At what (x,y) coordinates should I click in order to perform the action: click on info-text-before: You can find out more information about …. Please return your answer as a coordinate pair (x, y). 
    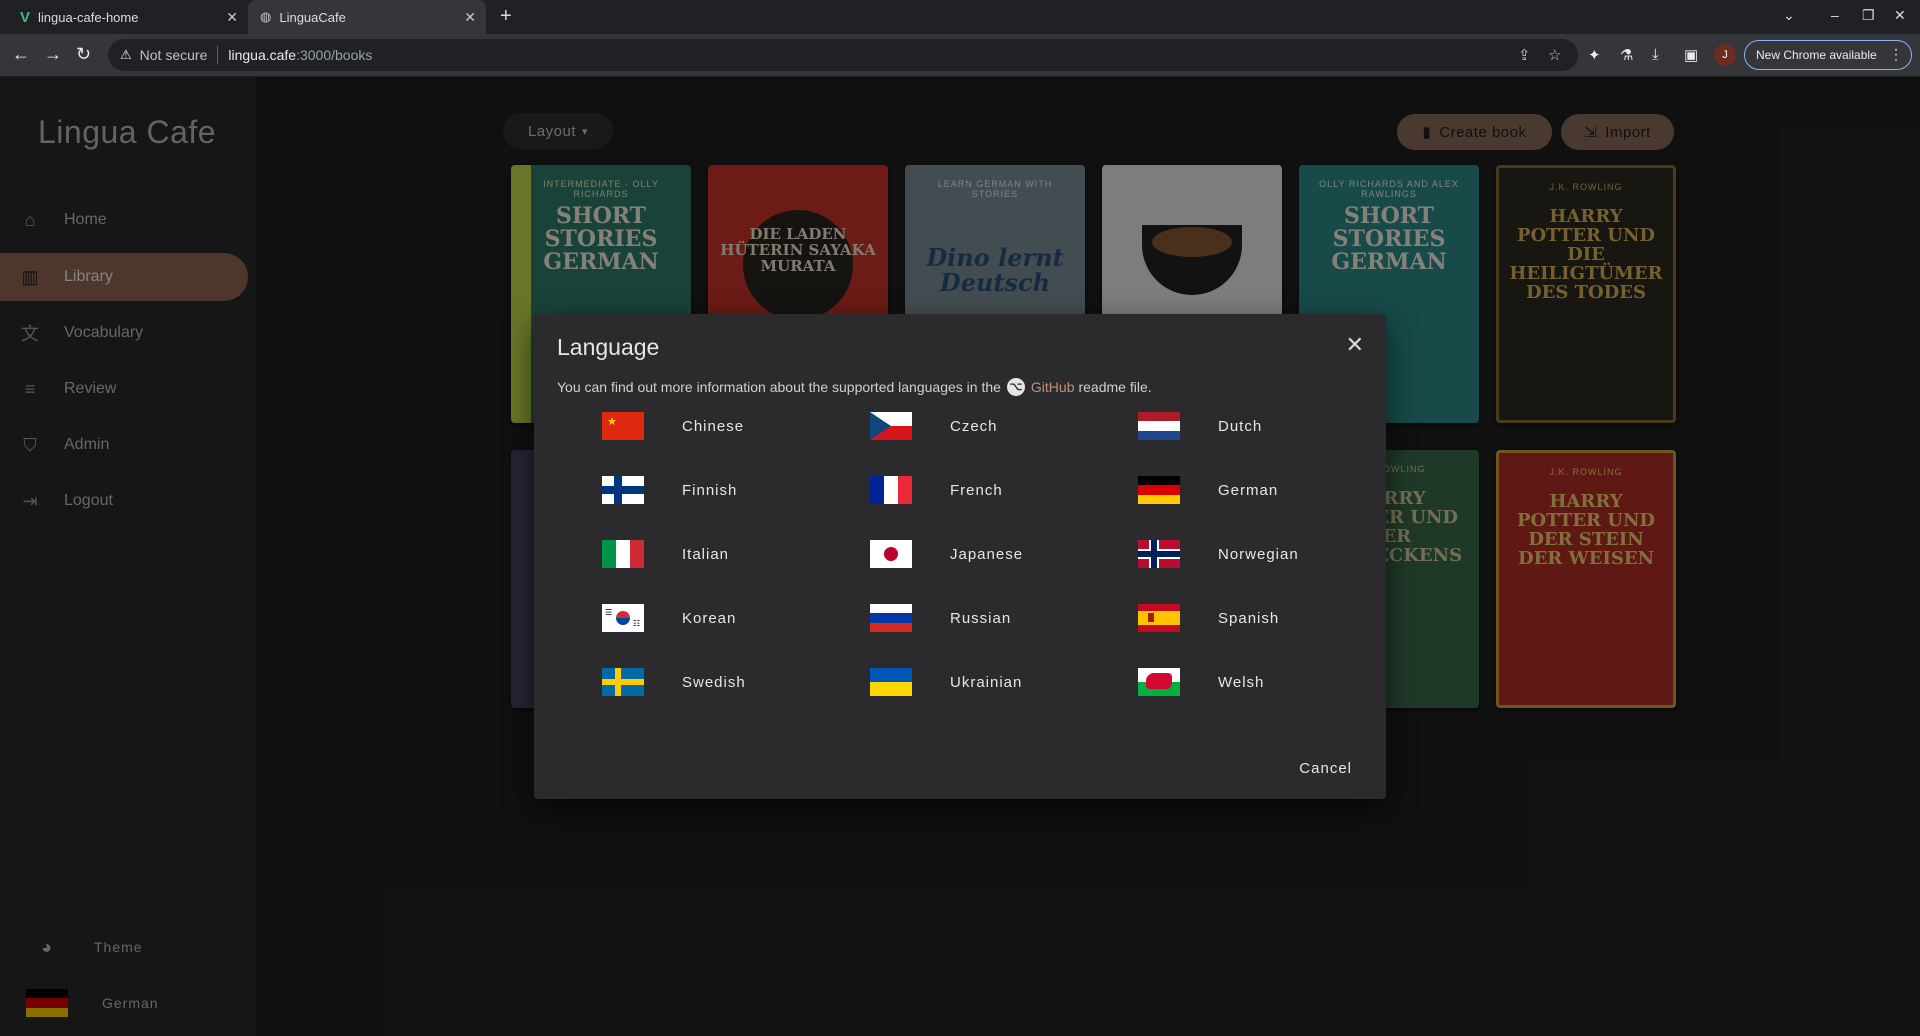
    Looking at the image, I should click on (779, 387).